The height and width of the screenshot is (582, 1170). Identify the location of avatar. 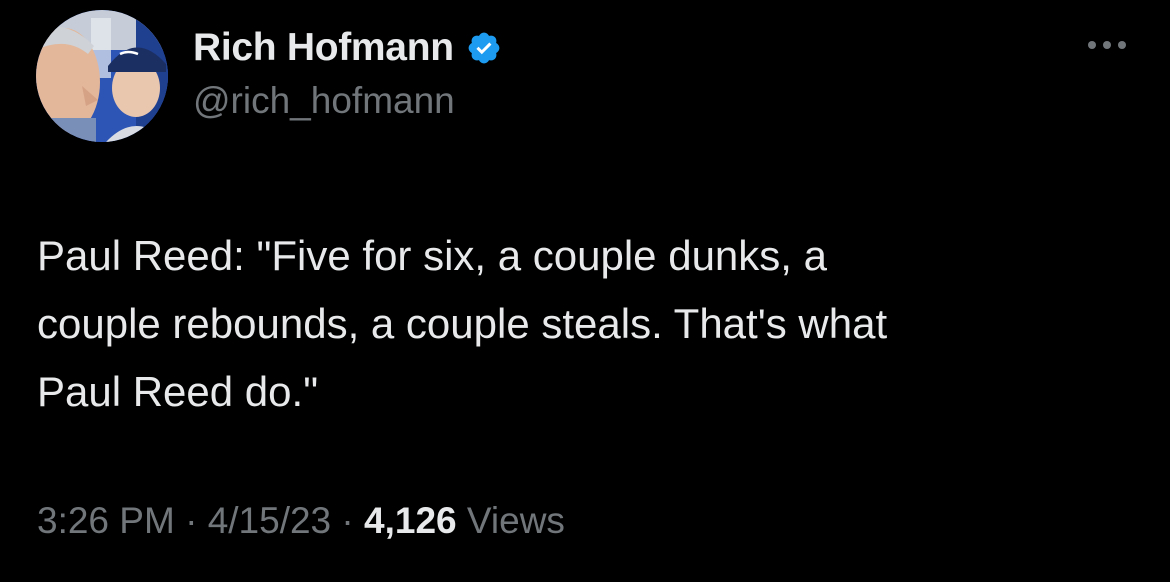
(102, 76).